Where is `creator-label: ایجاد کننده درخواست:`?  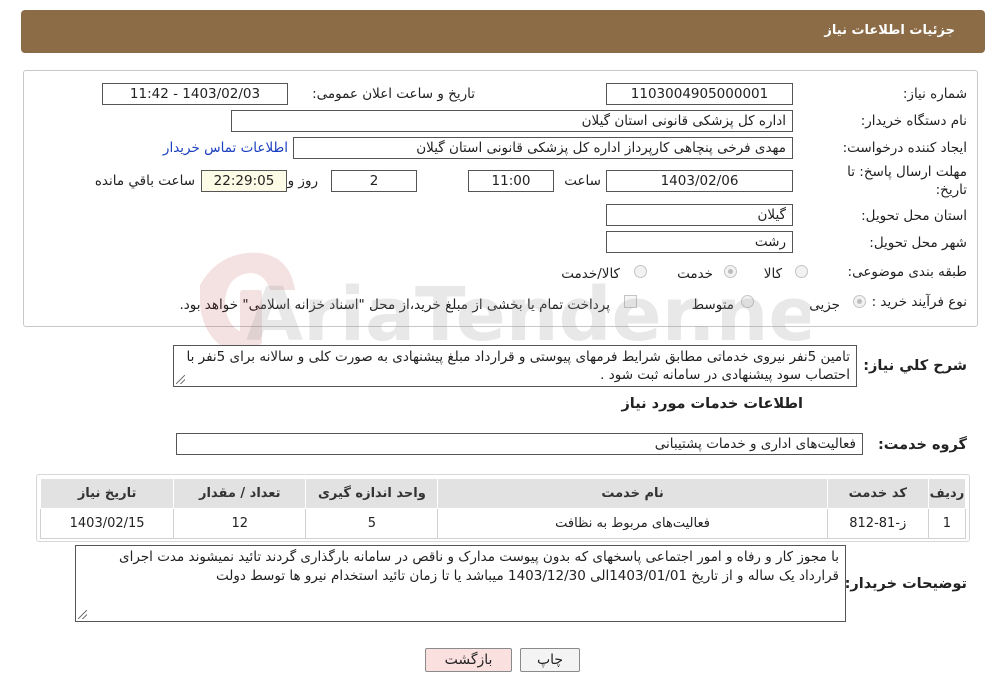
creator-label: ایجاد کننده درخواست: is located at coordinates (904, 148).